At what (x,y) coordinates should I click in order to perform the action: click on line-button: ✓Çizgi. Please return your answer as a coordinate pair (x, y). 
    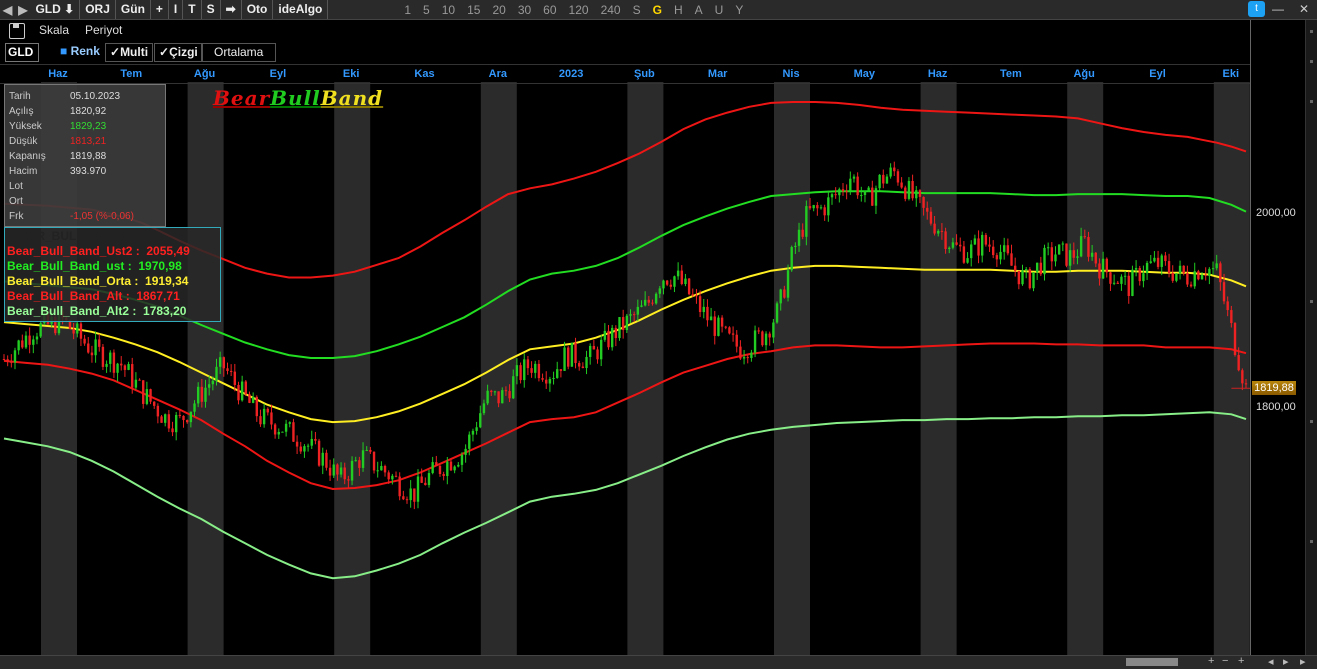
    Looking at the image, I should click on (178, 52).